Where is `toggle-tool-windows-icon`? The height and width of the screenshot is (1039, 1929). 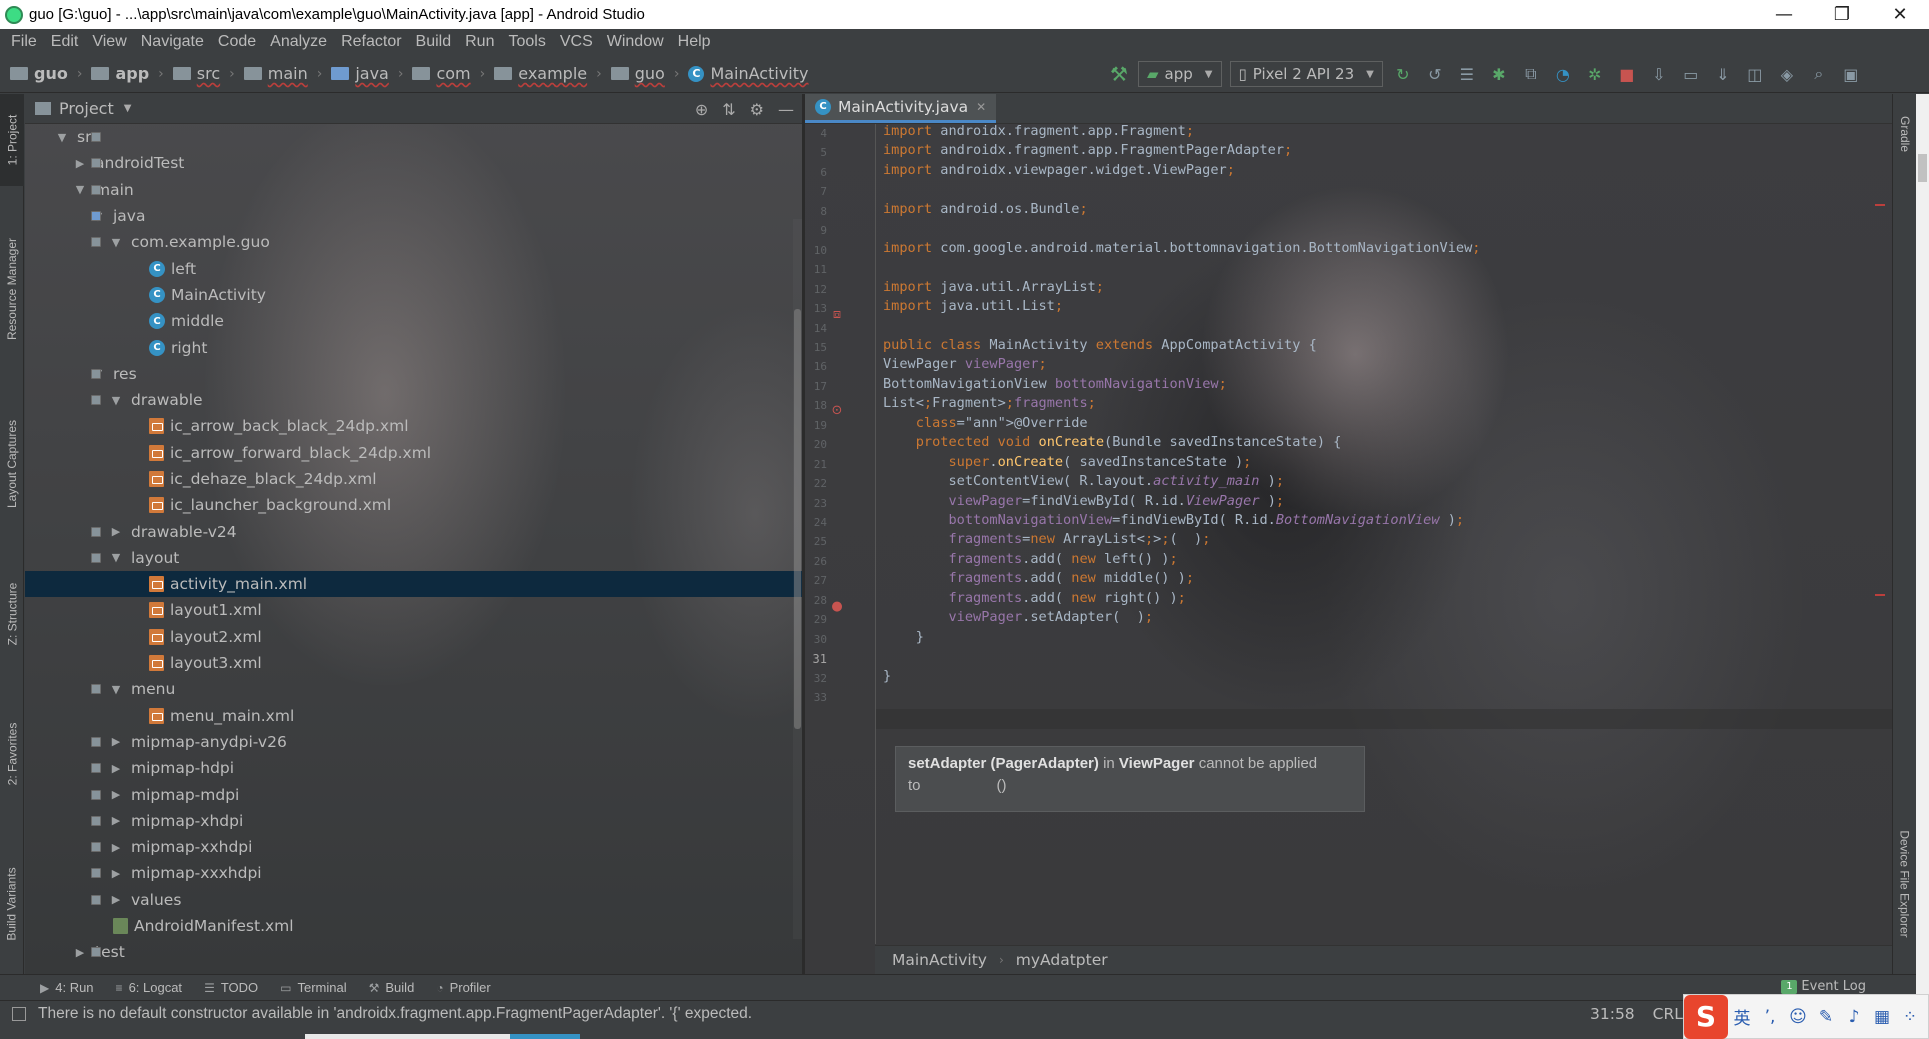 toggle-tool-windows-icon is located at coordinates (19, 1014).